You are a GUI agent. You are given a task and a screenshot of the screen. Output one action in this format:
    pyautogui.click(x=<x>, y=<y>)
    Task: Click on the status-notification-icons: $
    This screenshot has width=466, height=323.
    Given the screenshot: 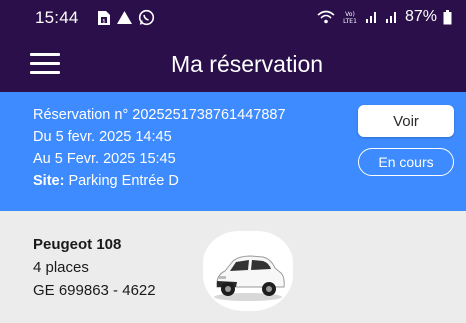 What is the action you would take?
    pyautogui.click(x=126, y=17)
    